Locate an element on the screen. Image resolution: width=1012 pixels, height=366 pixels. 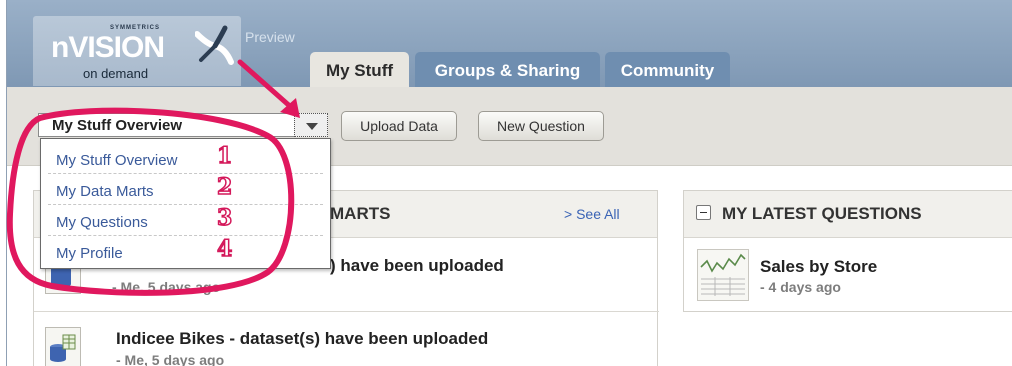
question-item-meta: - 4 days ago is located at coordinates (800, 287).